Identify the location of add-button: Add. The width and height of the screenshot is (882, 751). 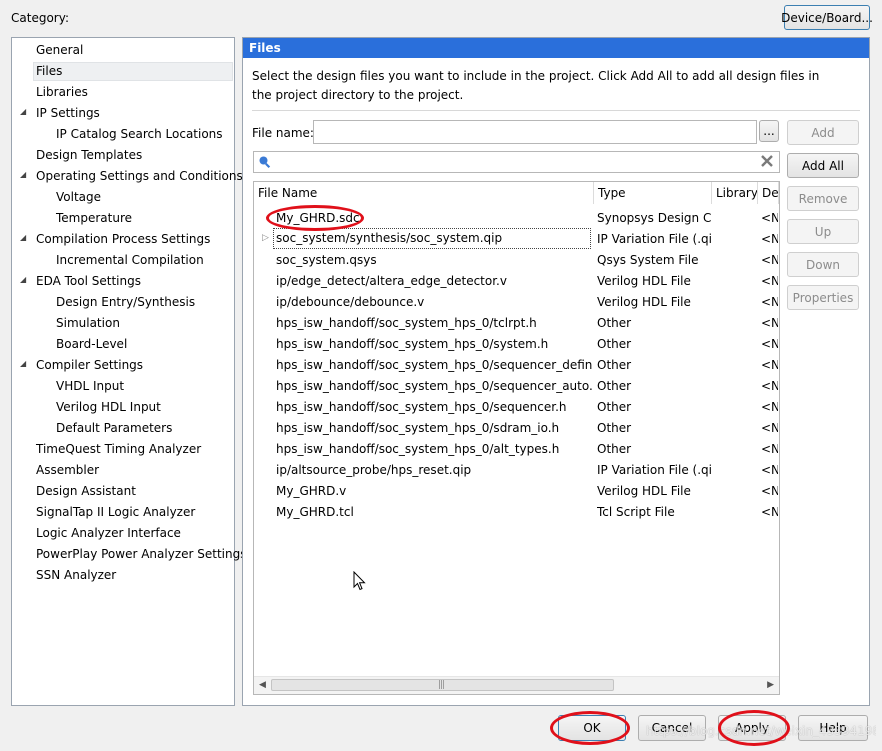
(823, 132).